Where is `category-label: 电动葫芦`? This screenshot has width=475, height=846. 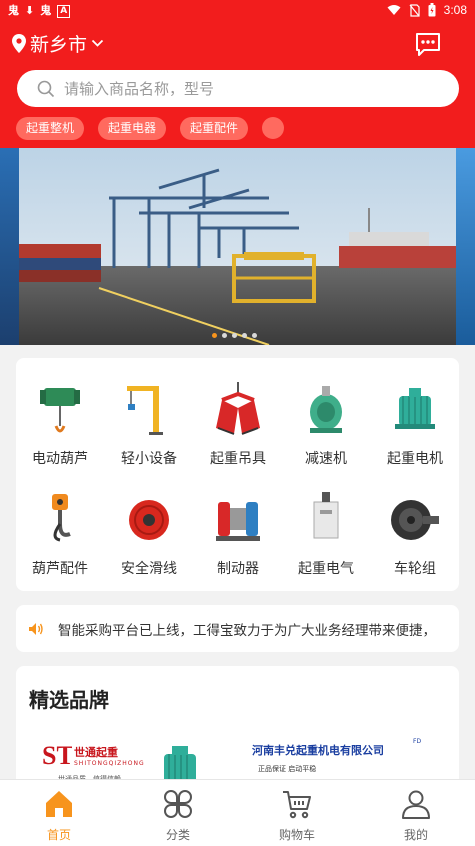
category-label: 电动葫芦 is located at coordinates (60, 459).